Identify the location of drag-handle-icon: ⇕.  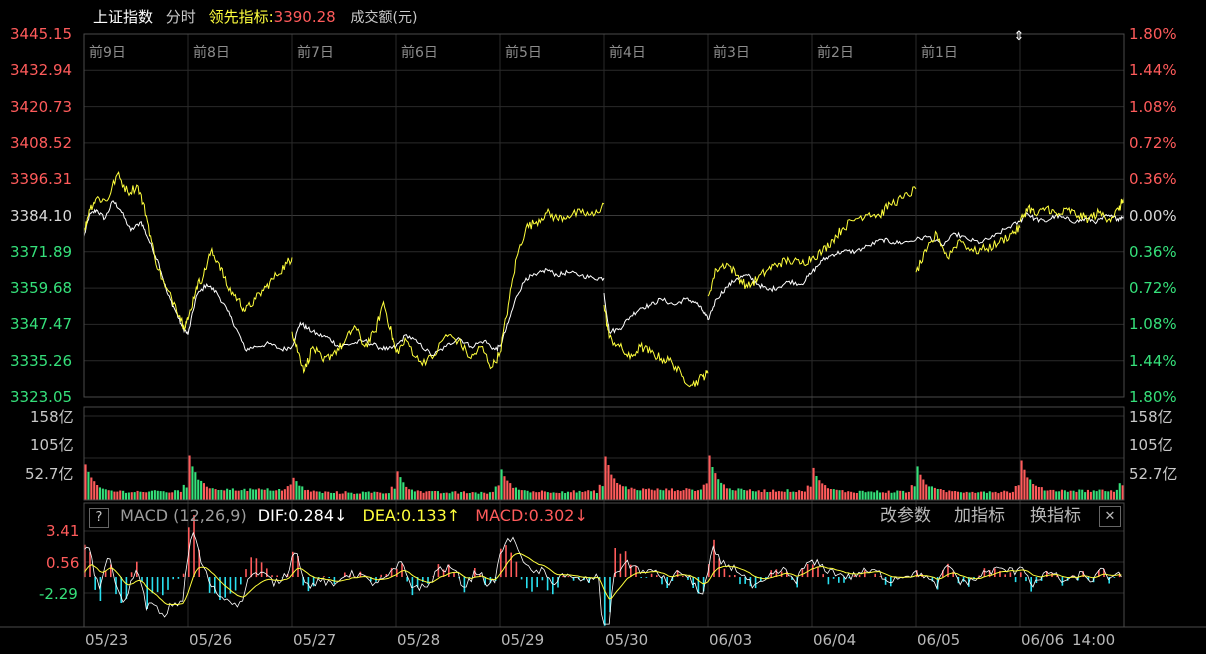
(1019, 36).